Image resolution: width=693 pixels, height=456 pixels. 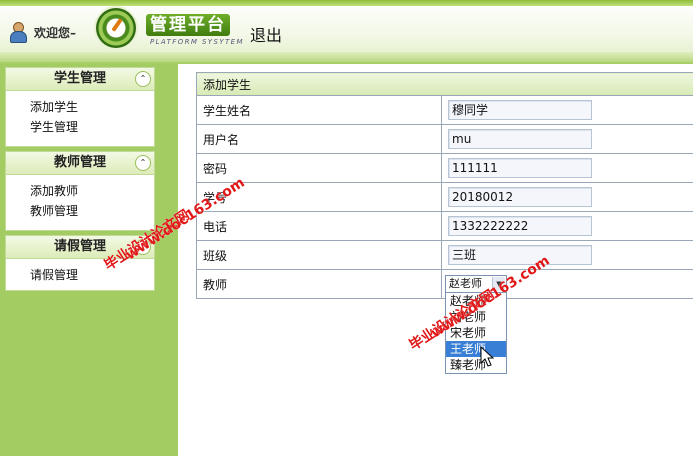 What do you see at coordinates (188, 25) in the screenshot?
I see `platform-title: 管理平台` at bounding box center [188, 25].